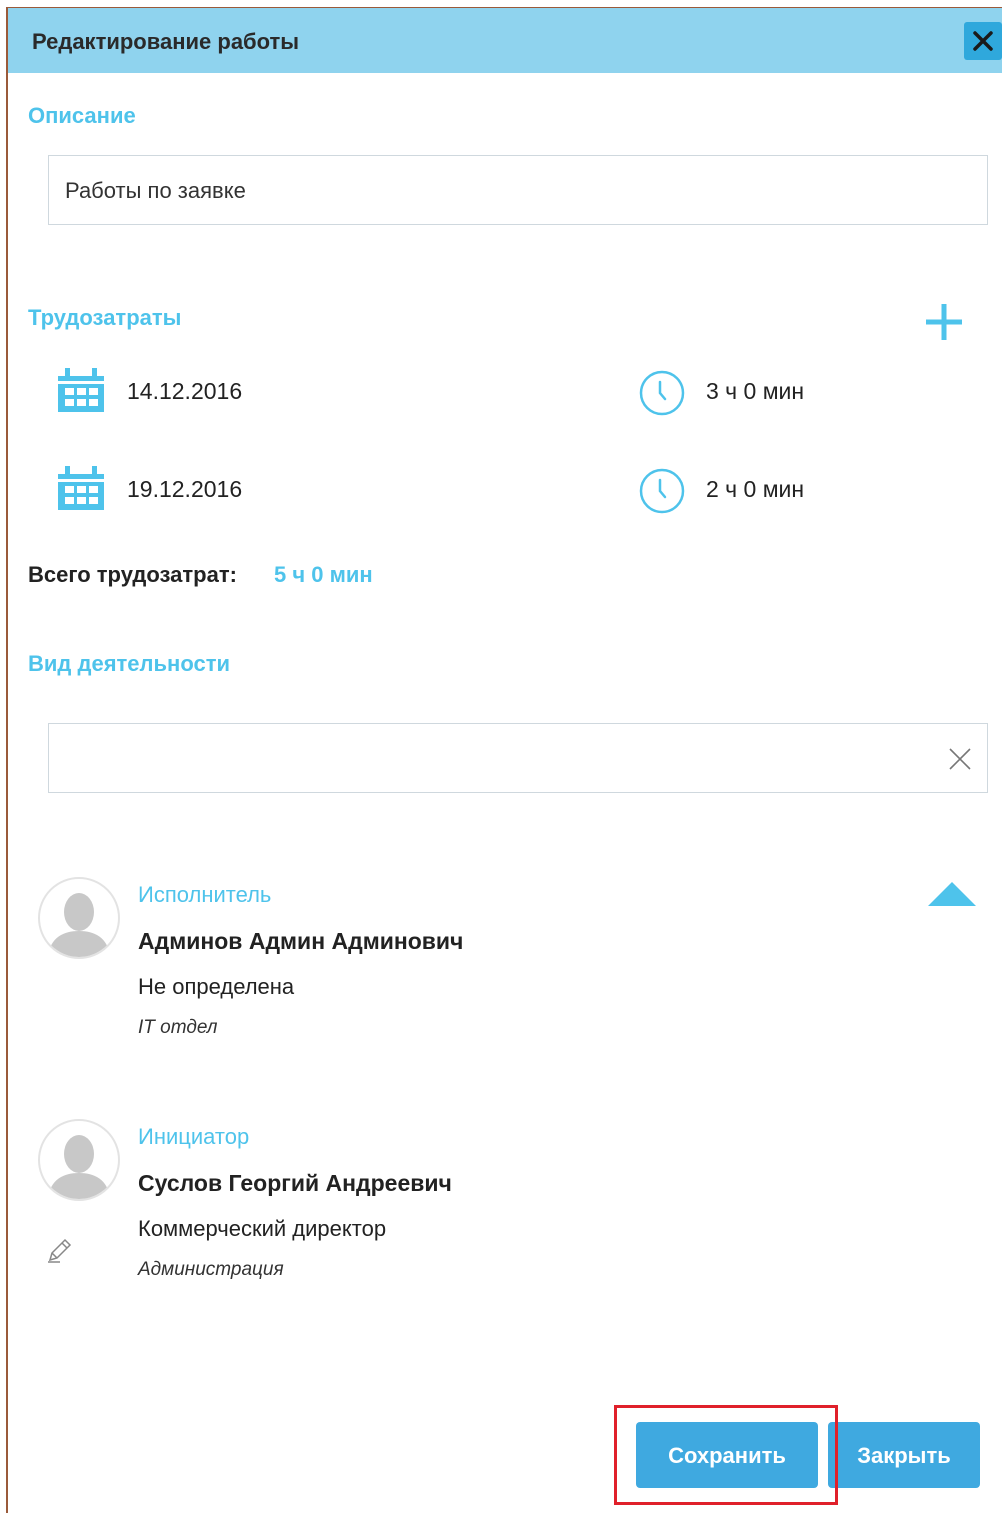  What do you see at coordinates (505, 40) in the screenshot?
I see `dialog-titlebar: Редактирование работы` at bounding box center [505, 40].